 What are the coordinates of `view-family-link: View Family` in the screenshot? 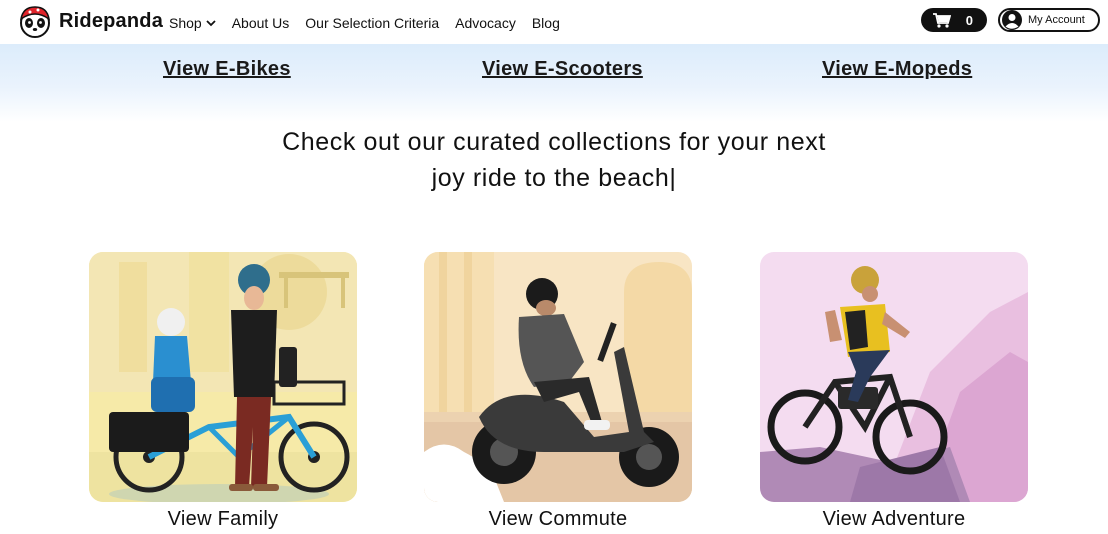 It's located at (223, 519).